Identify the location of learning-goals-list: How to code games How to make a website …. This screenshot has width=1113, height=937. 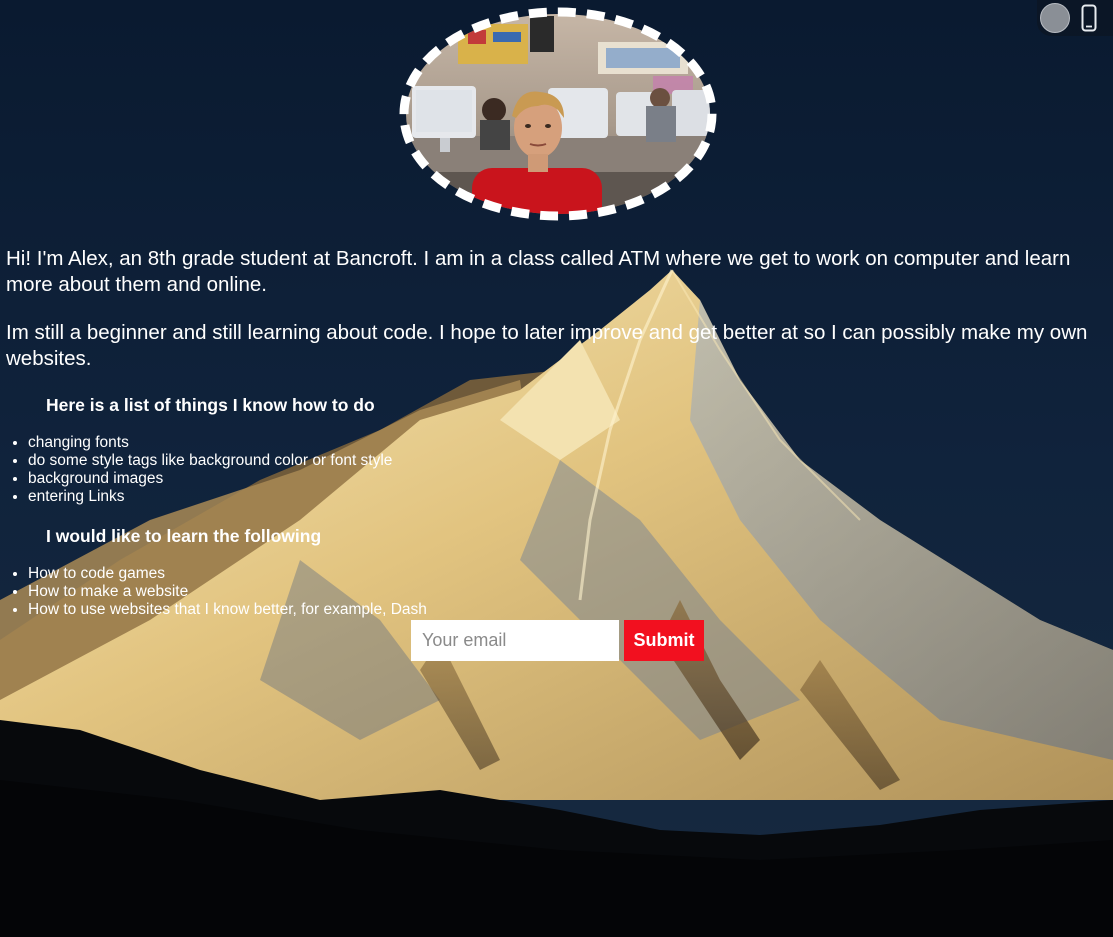
(213, 592).